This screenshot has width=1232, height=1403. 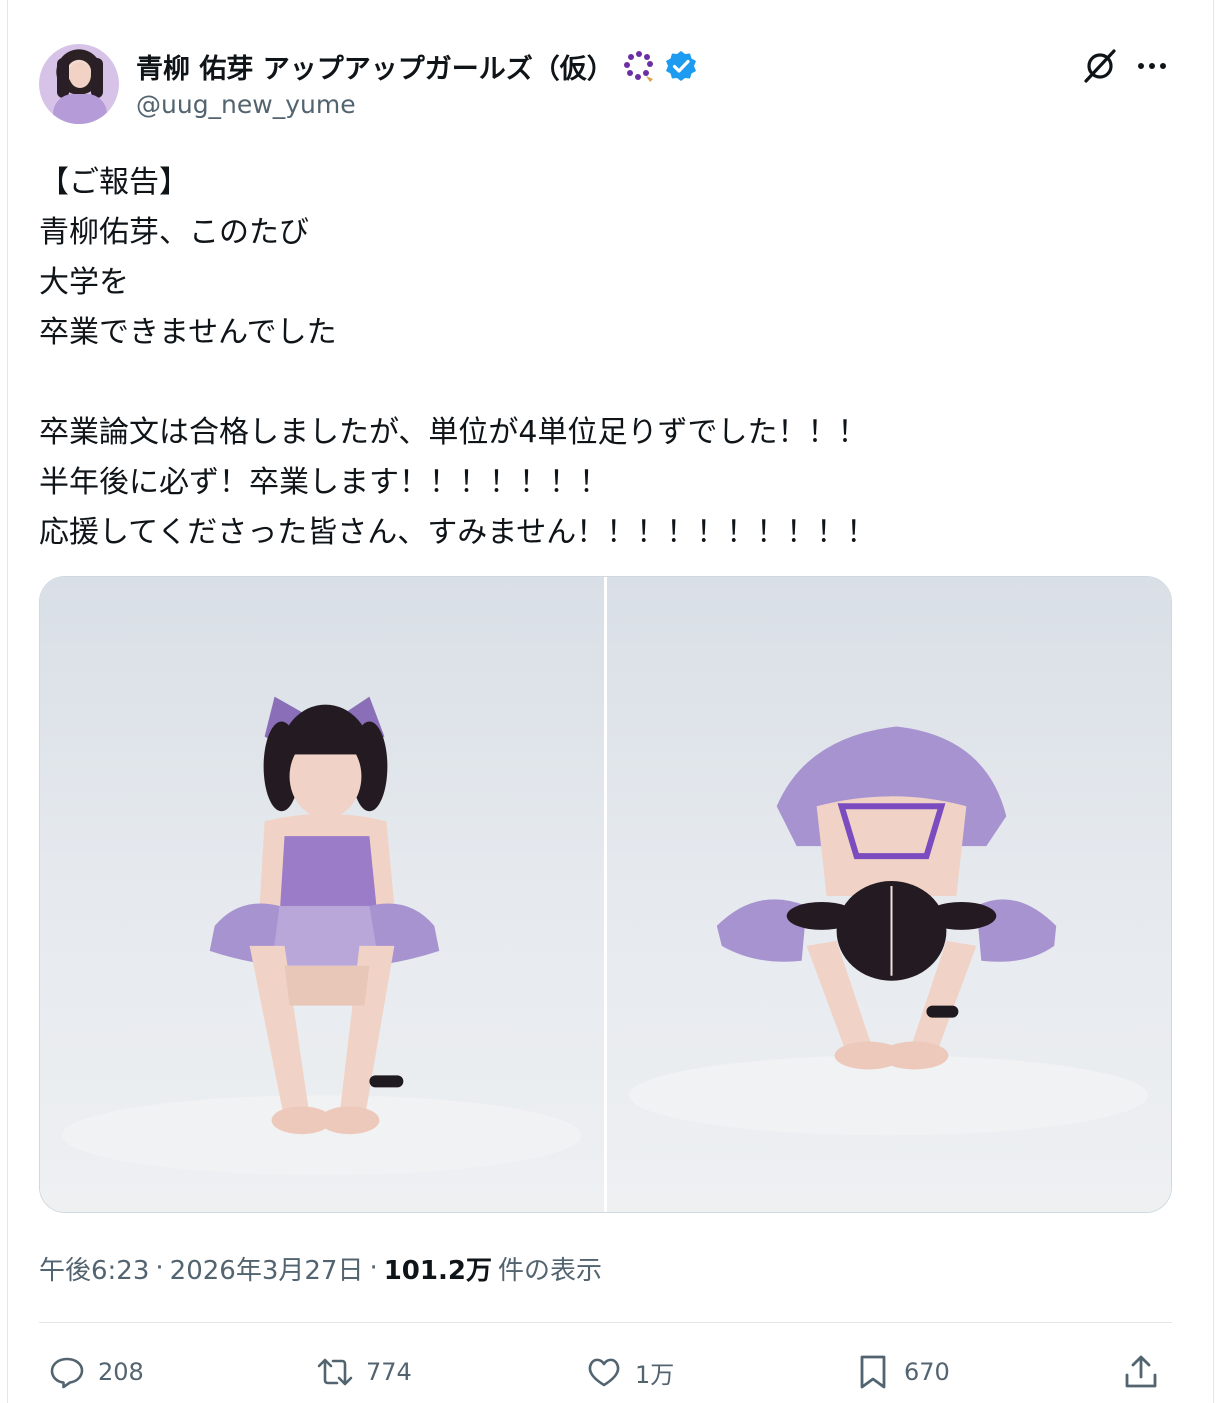 I want to click on avatar-face, so click(x=80, y=75).